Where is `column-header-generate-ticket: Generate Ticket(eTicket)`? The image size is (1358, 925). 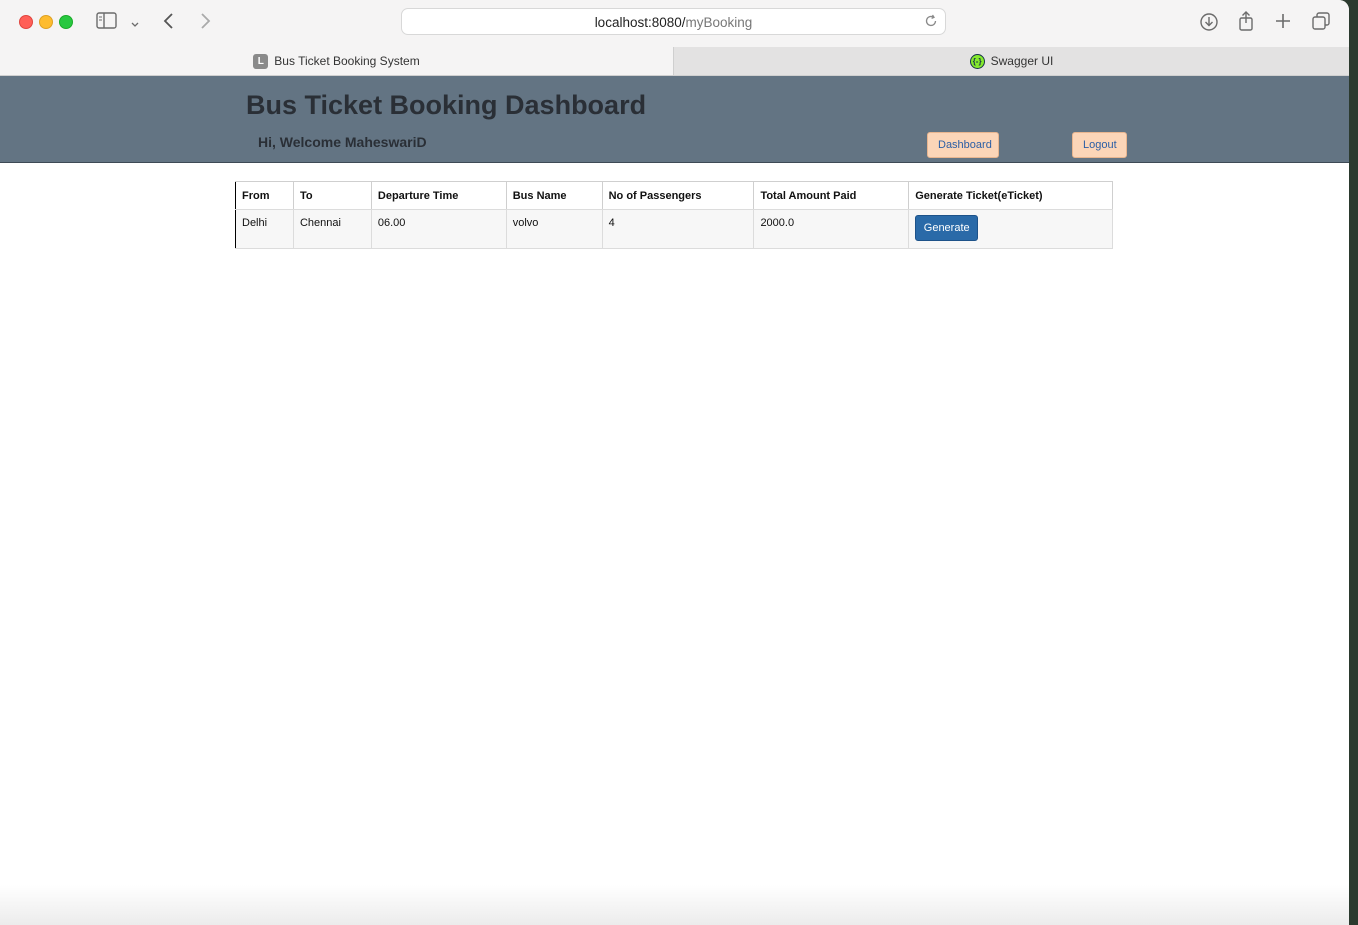
column-header-generate-ticket: Generate Ticket(eTicket) is located at coordinates (1010, 195).